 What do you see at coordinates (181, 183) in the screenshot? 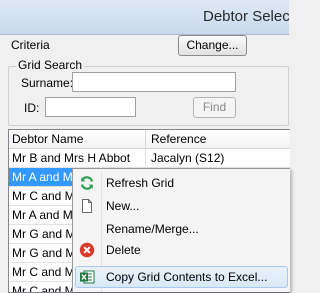
I see `menu-item-refresh-grid: Refresh Grid` at bounding box center [181, 183].